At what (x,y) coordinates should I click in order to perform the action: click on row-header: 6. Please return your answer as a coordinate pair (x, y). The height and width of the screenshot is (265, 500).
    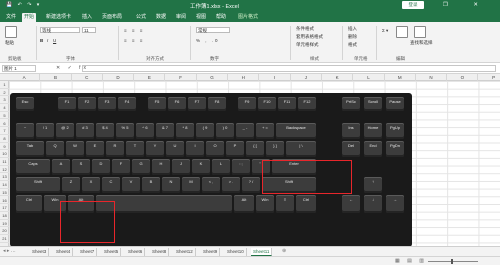
    Looking at the image, I should click on (4, 124).